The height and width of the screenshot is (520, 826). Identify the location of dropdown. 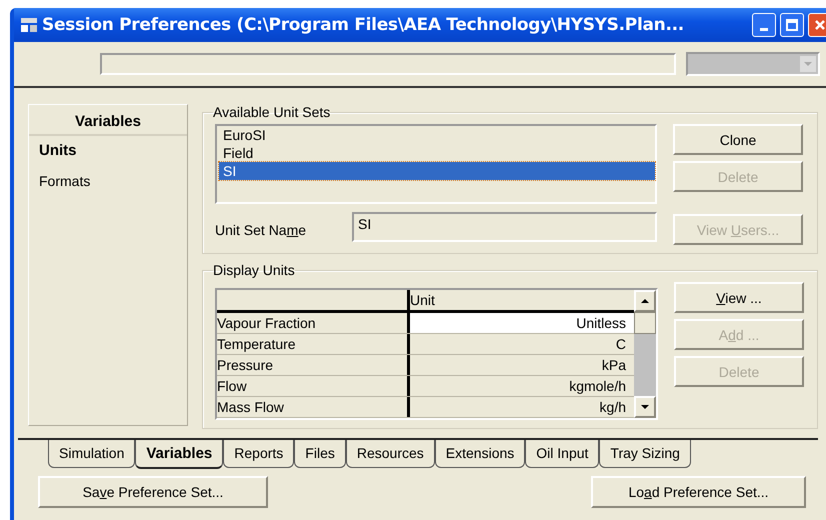
(753, 64).